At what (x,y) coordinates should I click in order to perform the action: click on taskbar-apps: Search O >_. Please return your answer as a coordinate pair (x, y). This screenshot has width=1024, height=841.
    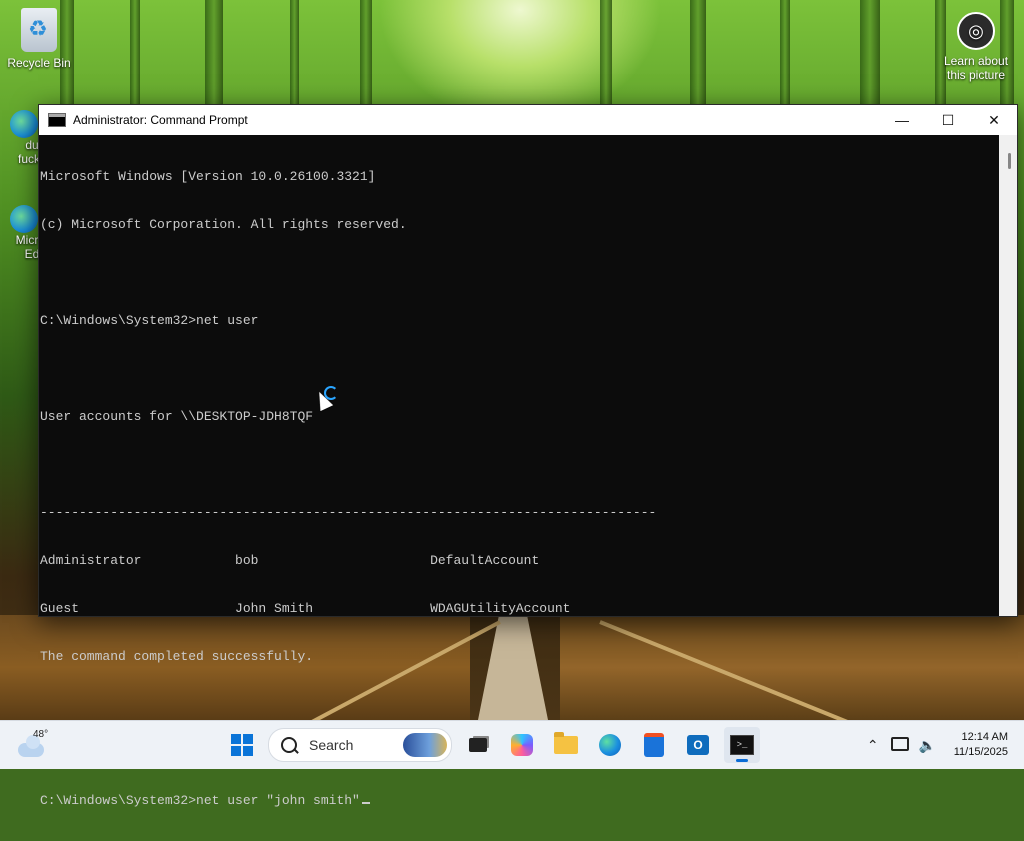
    Looking at the image, I should click on (492, 745).